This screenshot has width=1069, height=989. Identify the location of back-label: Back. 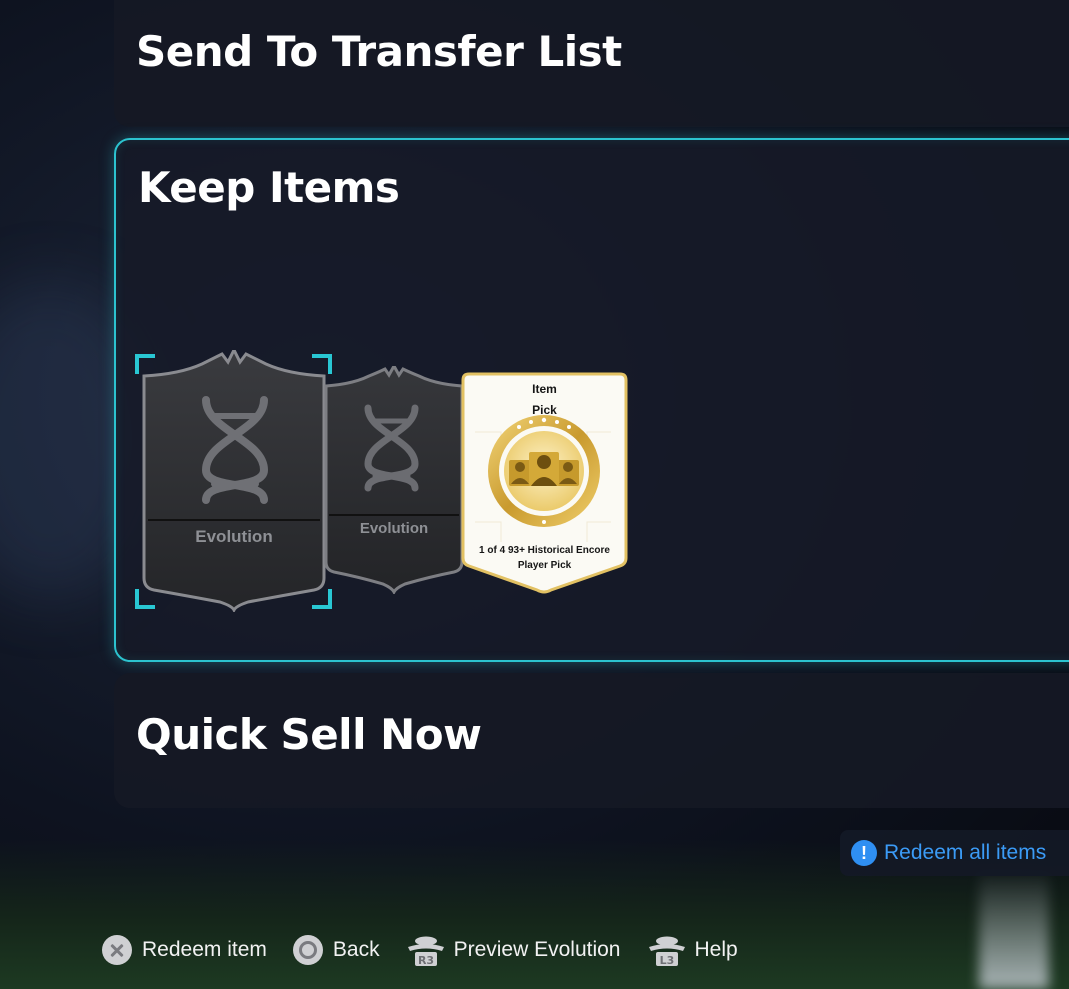
(356, 949).